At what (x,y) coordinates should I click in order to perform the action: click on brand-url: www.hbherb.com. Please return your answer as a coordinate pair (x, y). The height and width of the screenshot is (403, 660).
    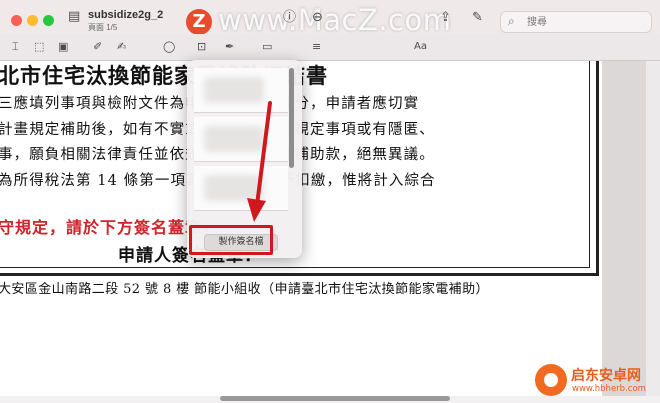
    Looking at the image, I should click on (609, 389).